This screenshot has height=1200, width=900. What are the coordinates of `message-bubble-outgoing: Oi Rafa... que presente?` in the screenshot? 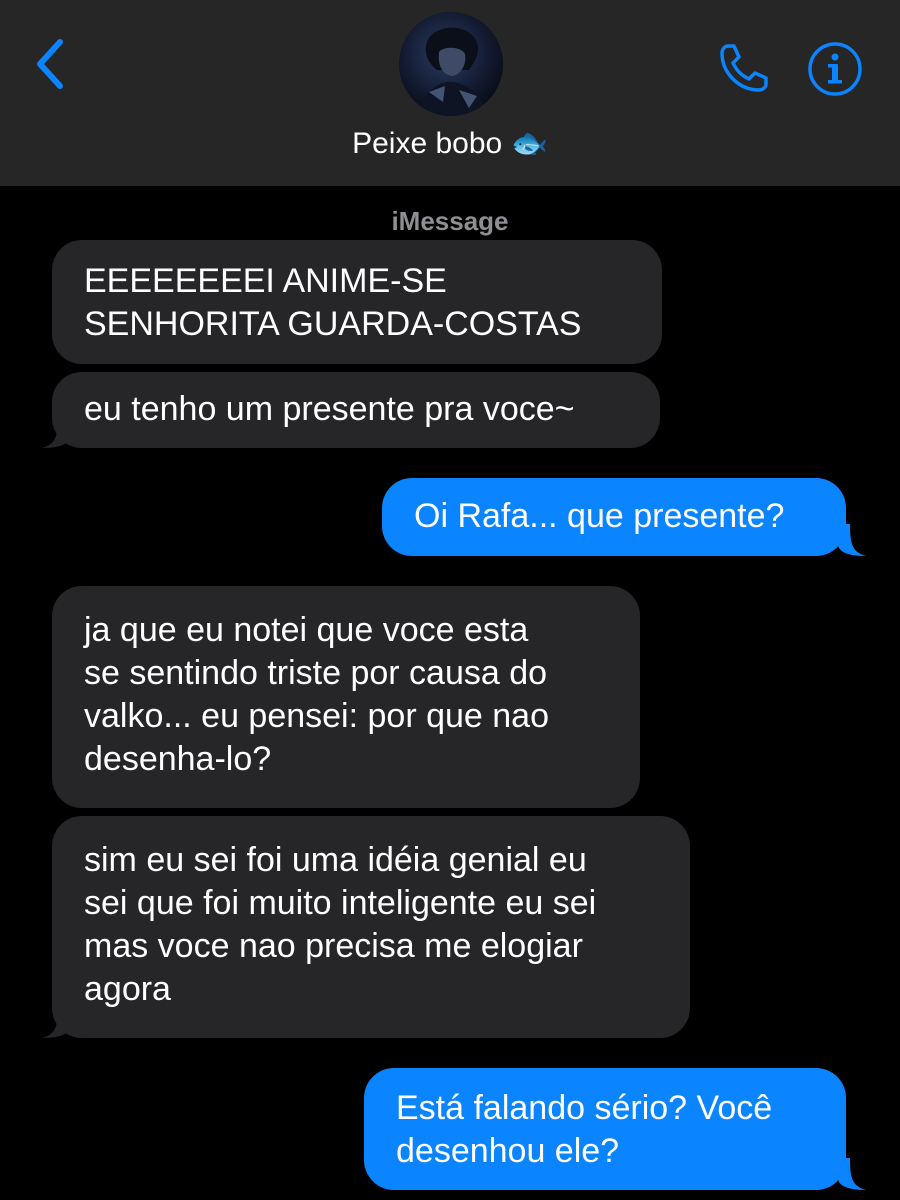 It's located at (614, 517).